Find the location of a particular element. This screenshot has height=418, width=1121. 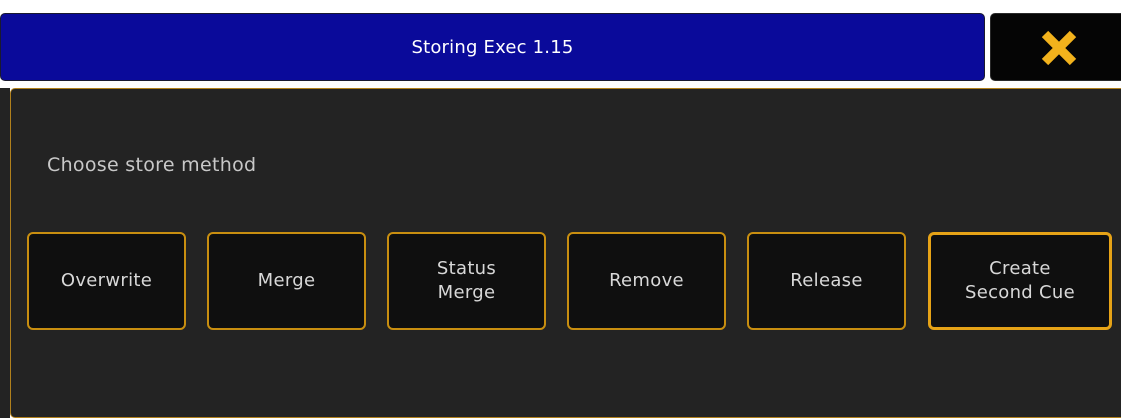

remove-button-label: Remove is located at coordinates (646, 280).